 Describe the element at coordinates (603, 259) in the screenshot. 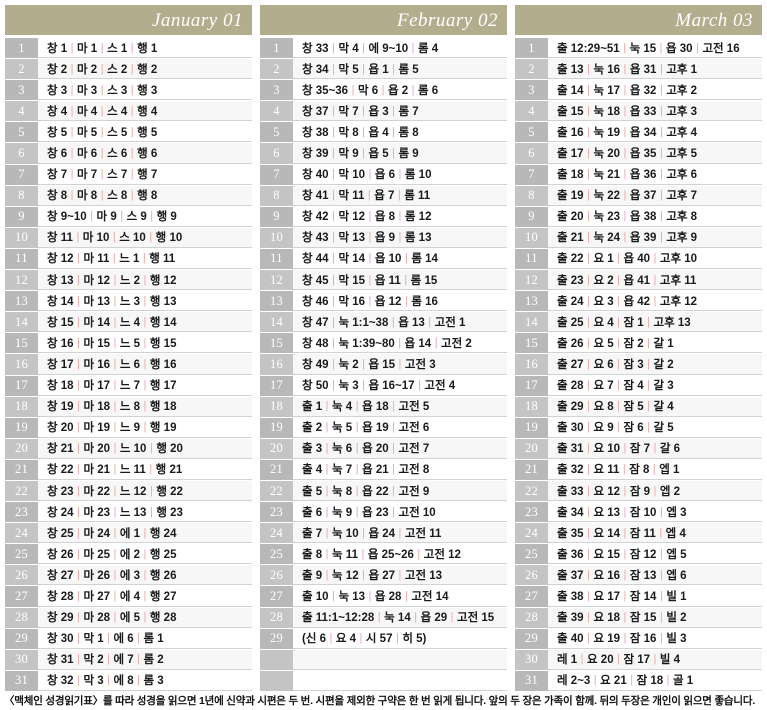

I see `scripture-reference: 요 1` at that location.